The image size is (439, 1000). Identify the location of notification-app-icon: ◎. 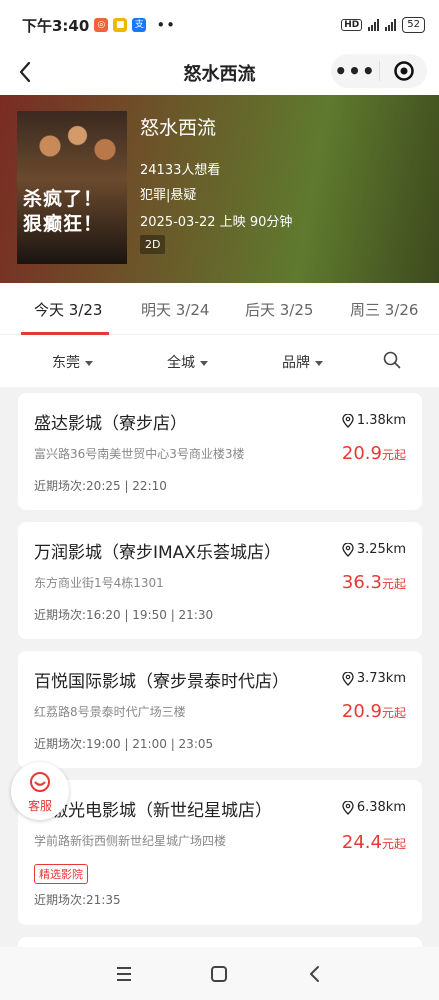
(101, 25).